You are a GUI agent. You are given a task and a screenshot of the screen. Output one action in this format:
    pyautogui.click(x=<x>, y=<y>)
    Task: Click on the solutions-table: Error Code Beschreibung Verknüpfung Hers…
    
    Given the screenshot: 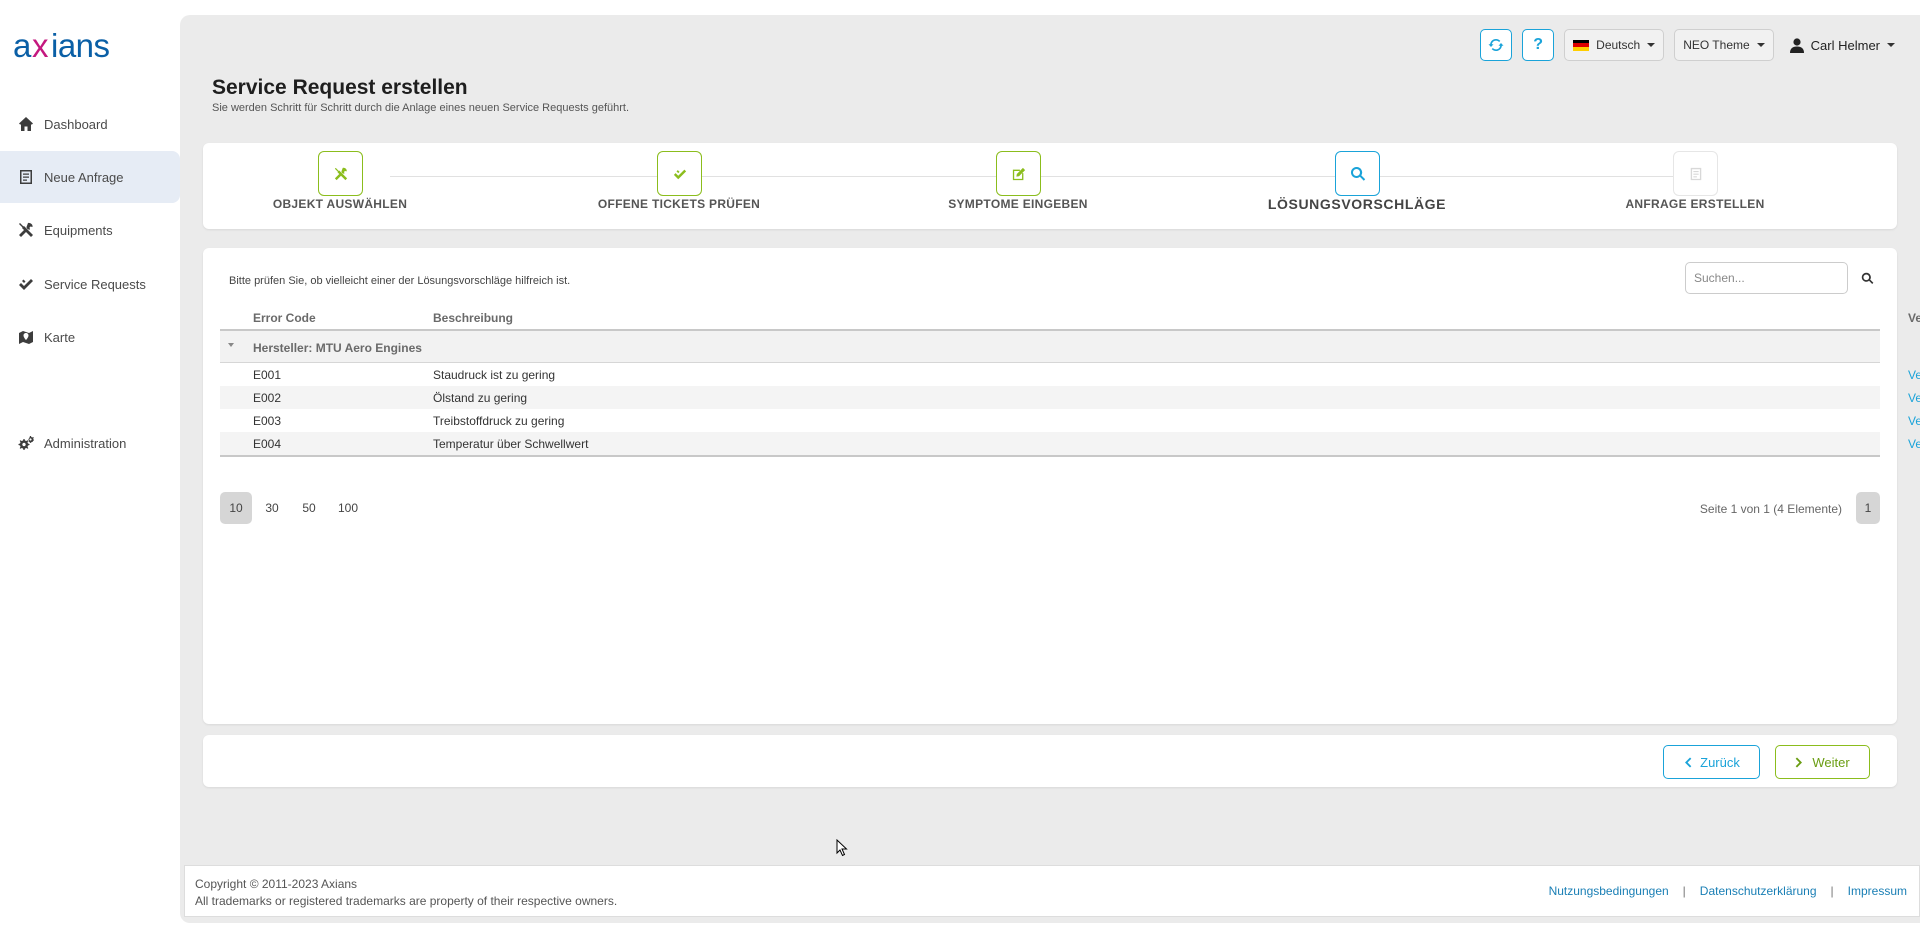 What is the action you would take?
    pyautogui.click(x=1070, y=381)
    